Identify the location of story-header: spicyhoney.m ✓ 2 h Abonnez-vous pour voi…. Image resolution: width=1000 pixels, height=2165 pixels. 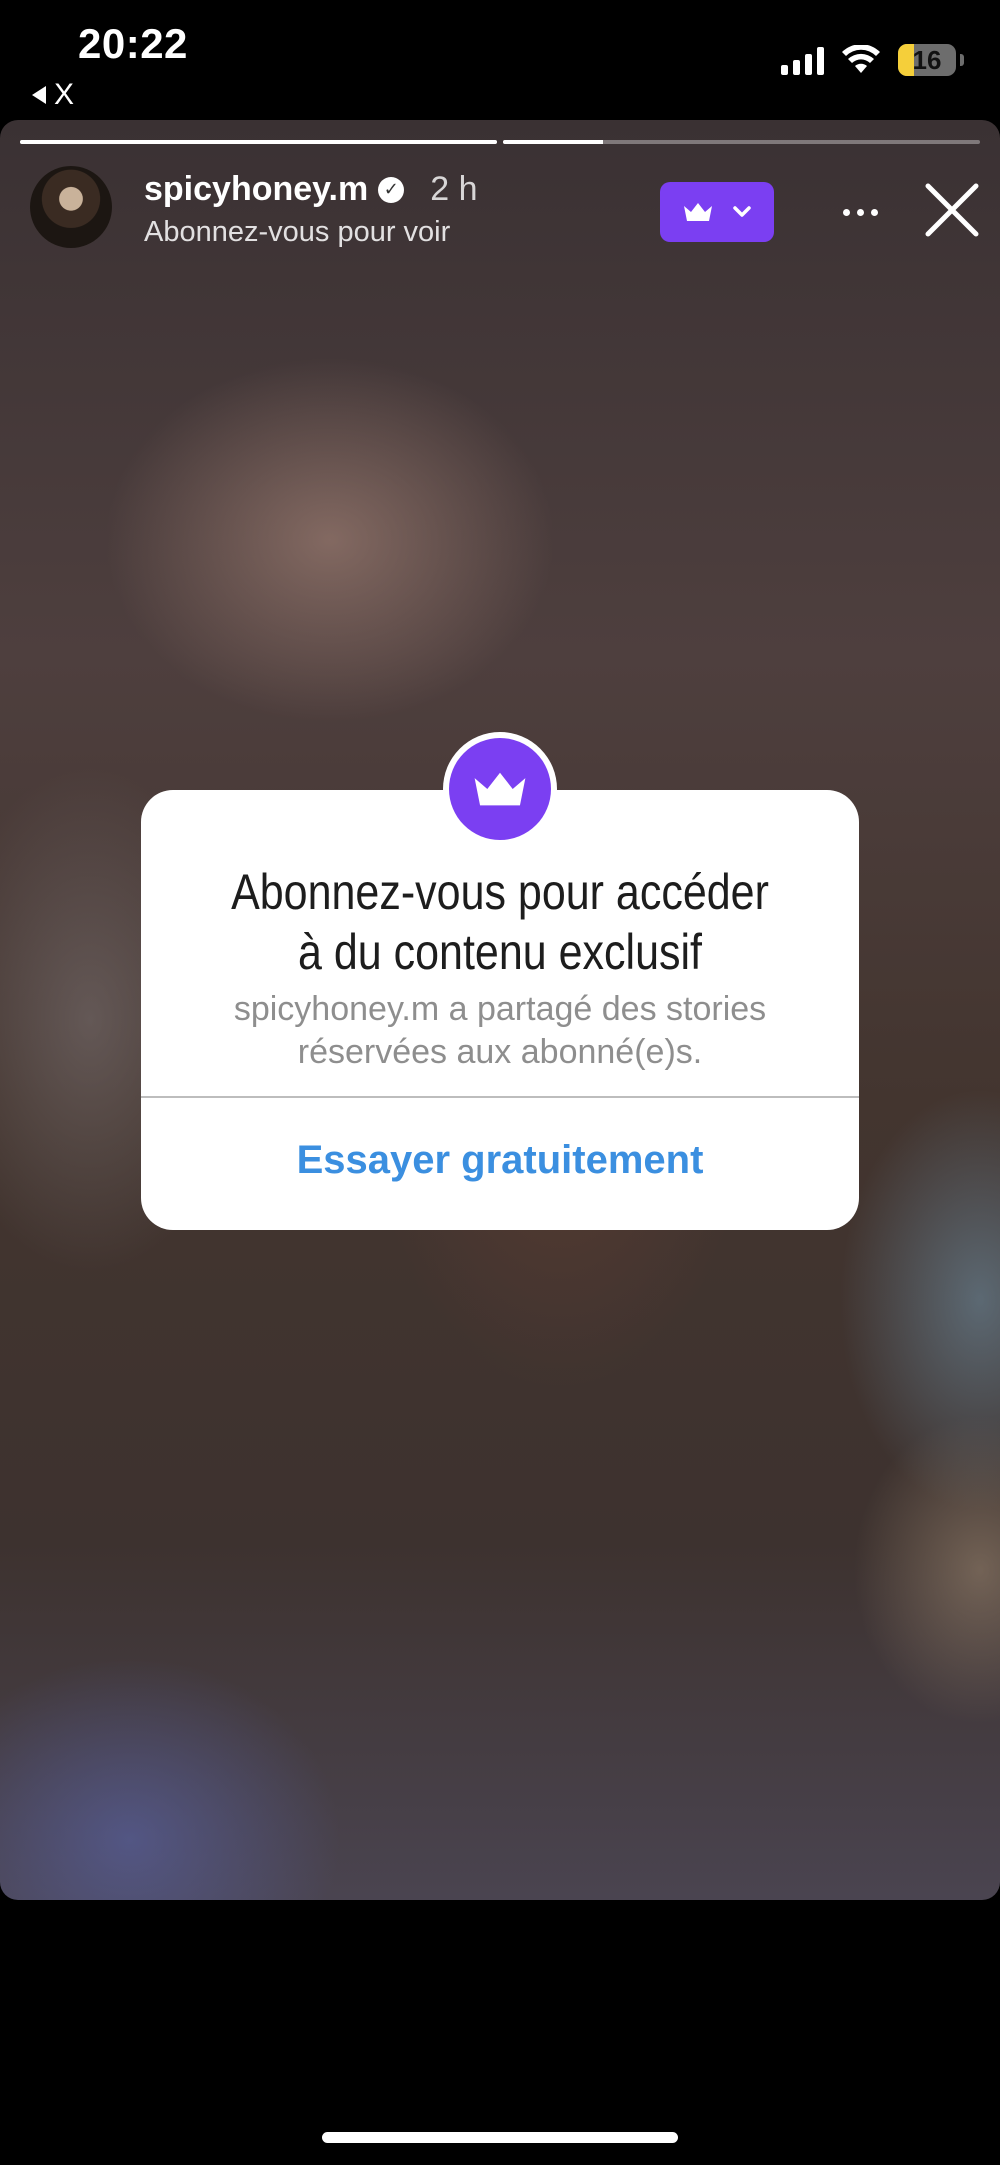
(505, 211).